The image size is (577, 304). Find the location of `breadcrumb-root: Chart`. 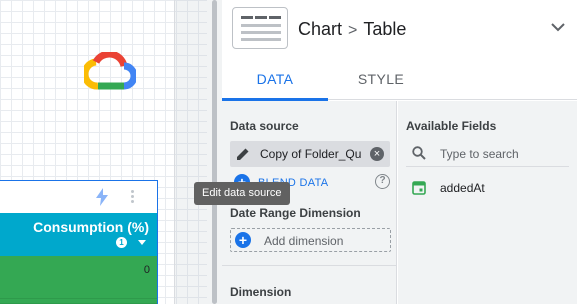

breadcrumb-root: Chart is located at coordinates (320, 29).